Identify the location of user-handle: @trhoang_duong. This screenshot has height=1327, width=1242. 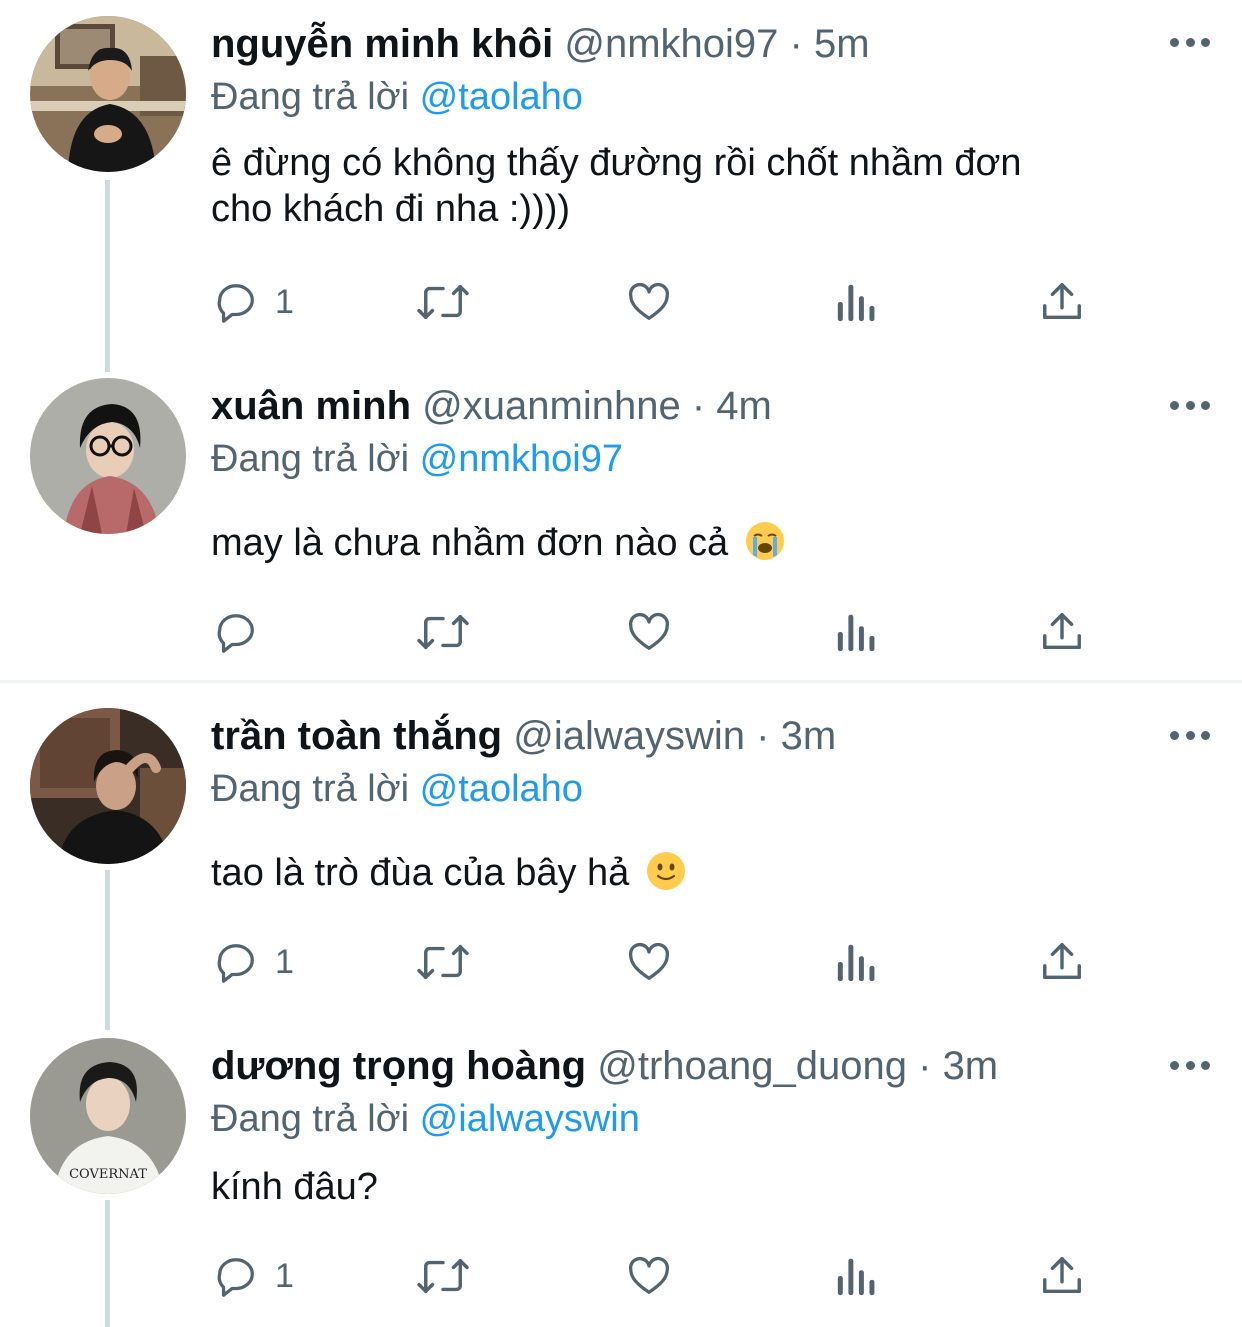
(752, 1066).